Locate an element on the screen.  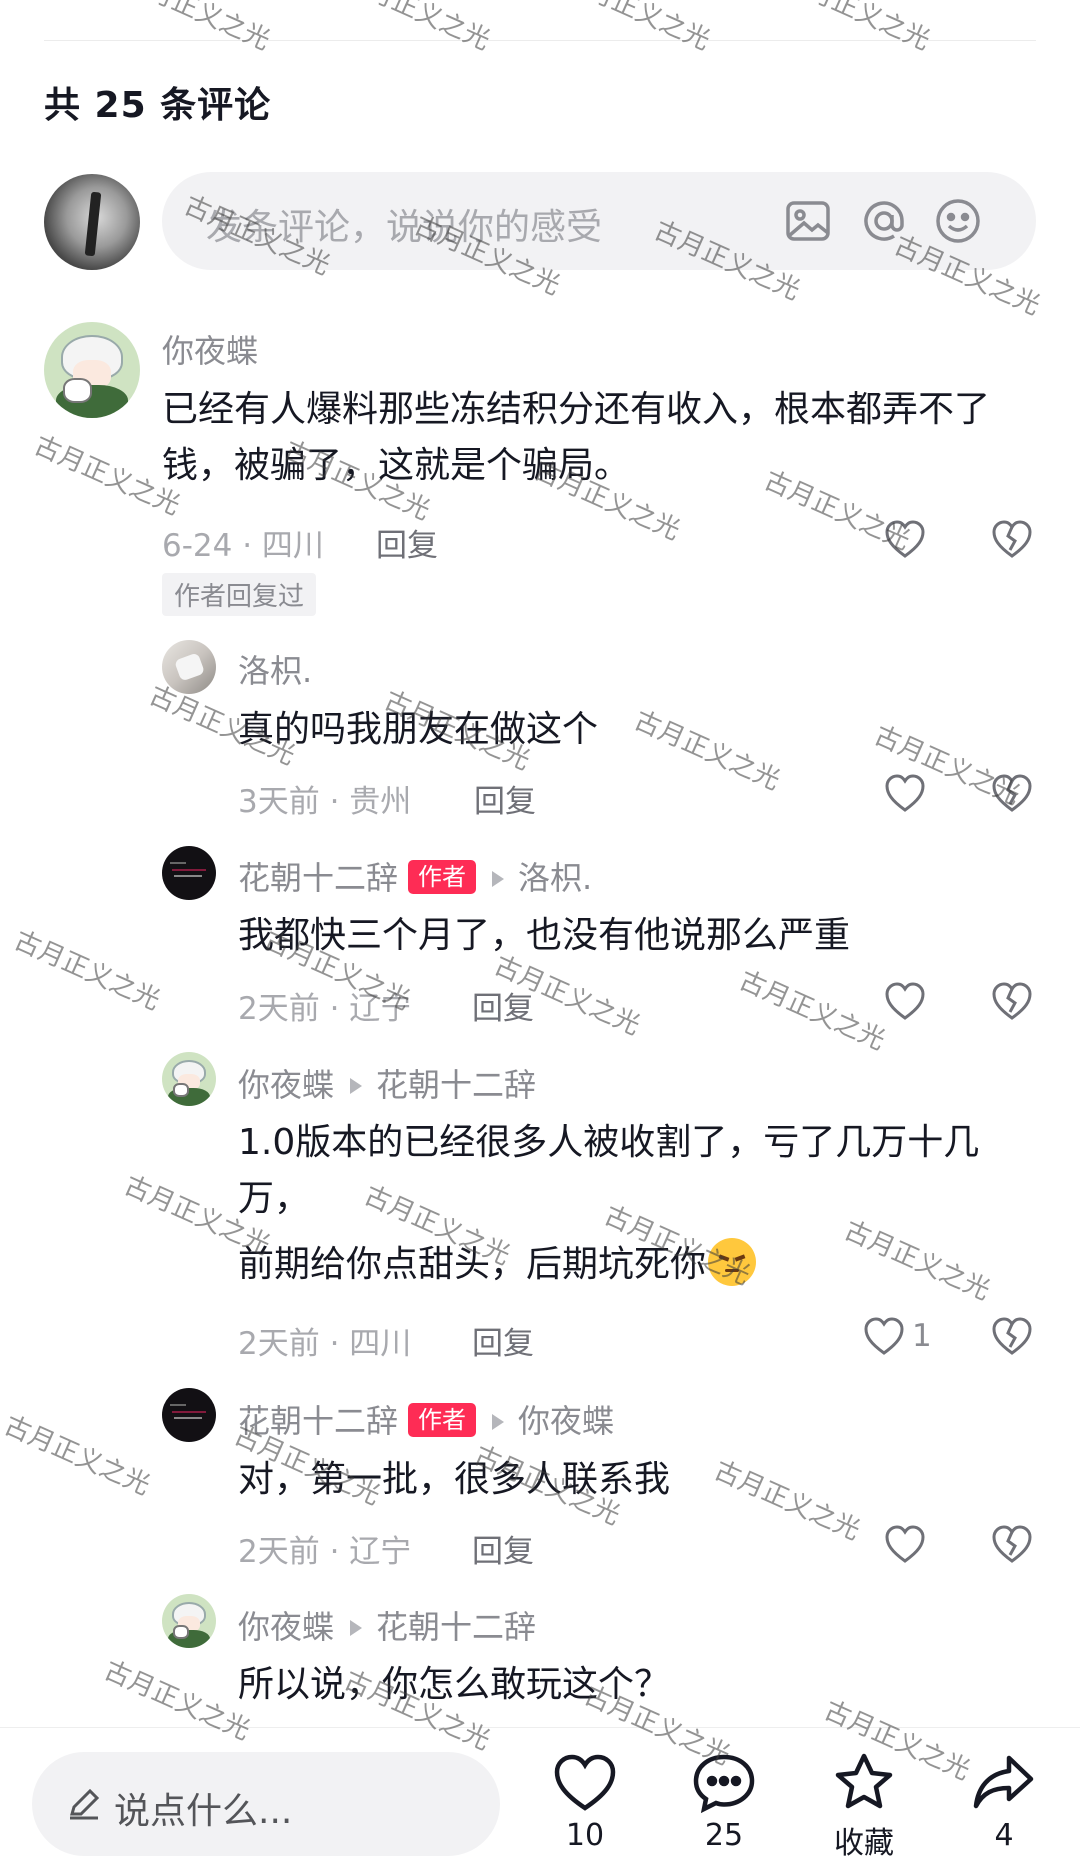
emoji-icon is located at coordinates (958, 221).